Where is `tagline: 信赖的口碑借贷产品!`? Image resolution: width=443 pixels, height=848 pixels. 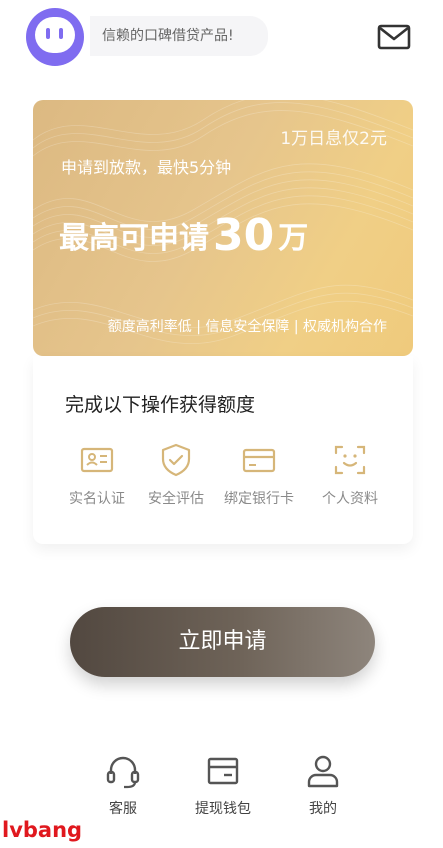
tagline: 信赖的口碑借贷产品! is located at coordinates (179, 36).